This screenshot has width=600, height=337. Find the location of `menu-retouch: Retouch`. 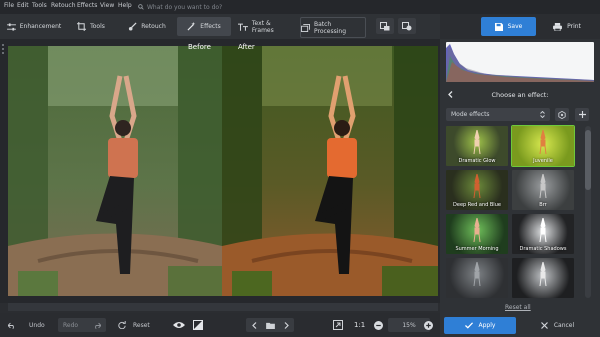

menu-retouch: Retouch is located at coordinates (63, 5).